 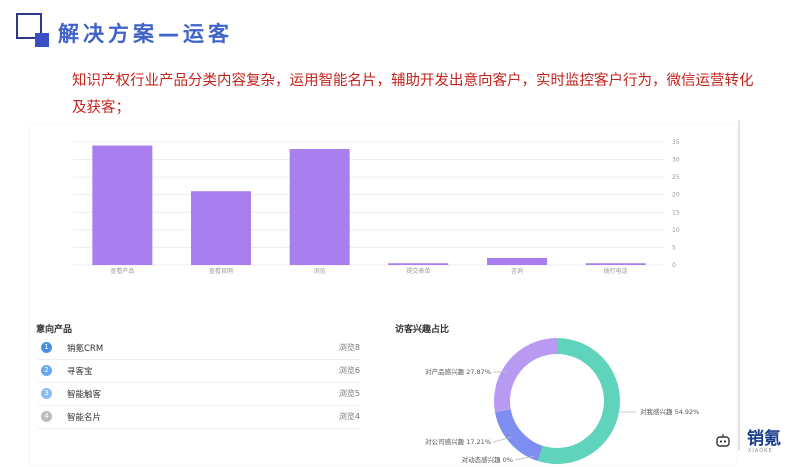 What do you see at coordinates (764, 439) in the screenshot?
I see `brand-logo: 销氪` at bounding box center [764, 439].